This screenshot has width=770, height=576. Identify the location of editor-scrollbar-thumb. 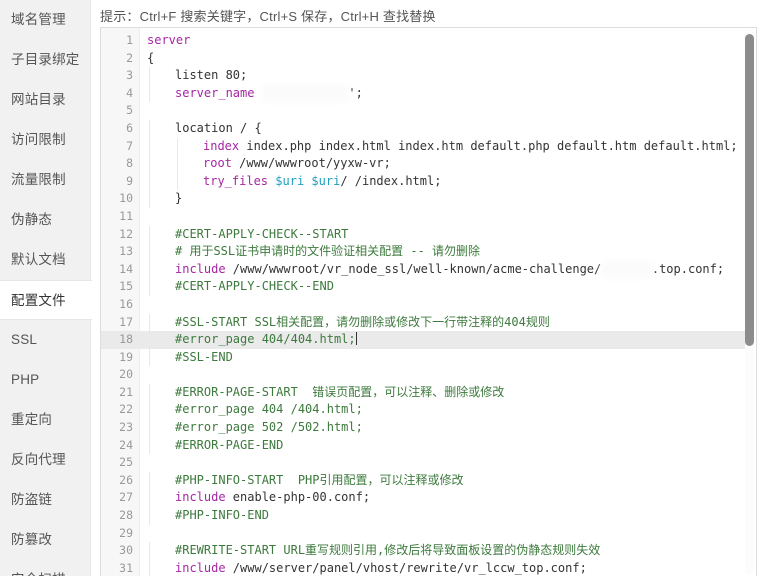
(749, 190).